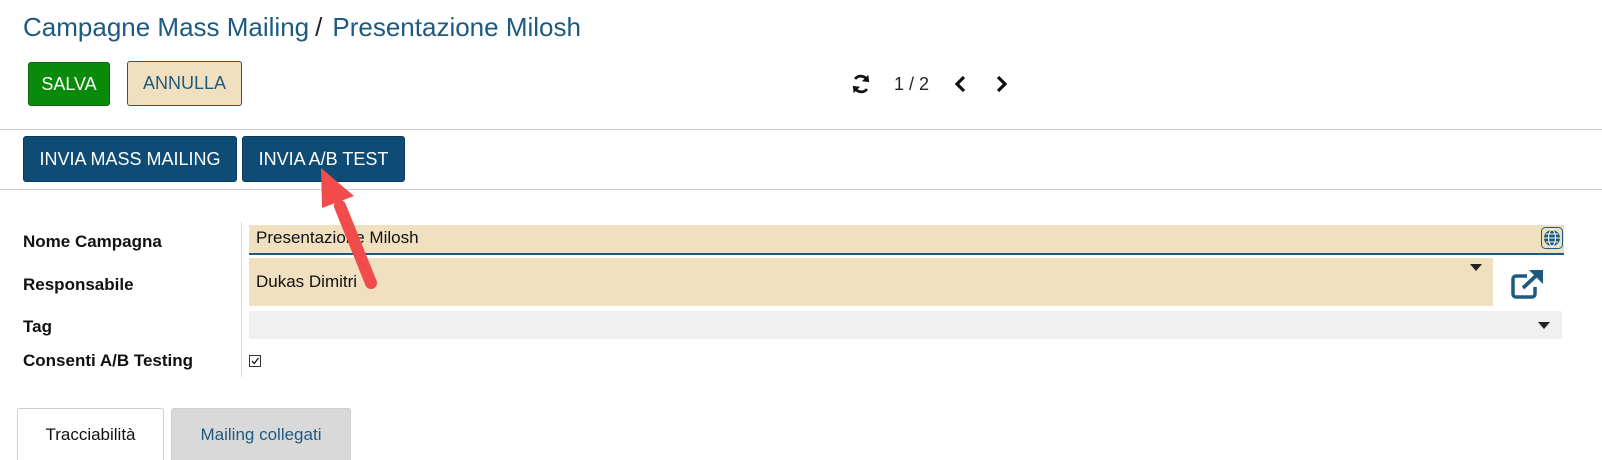 The image size is (1602, 460). I want to click on check-icon, so click(255, 361).